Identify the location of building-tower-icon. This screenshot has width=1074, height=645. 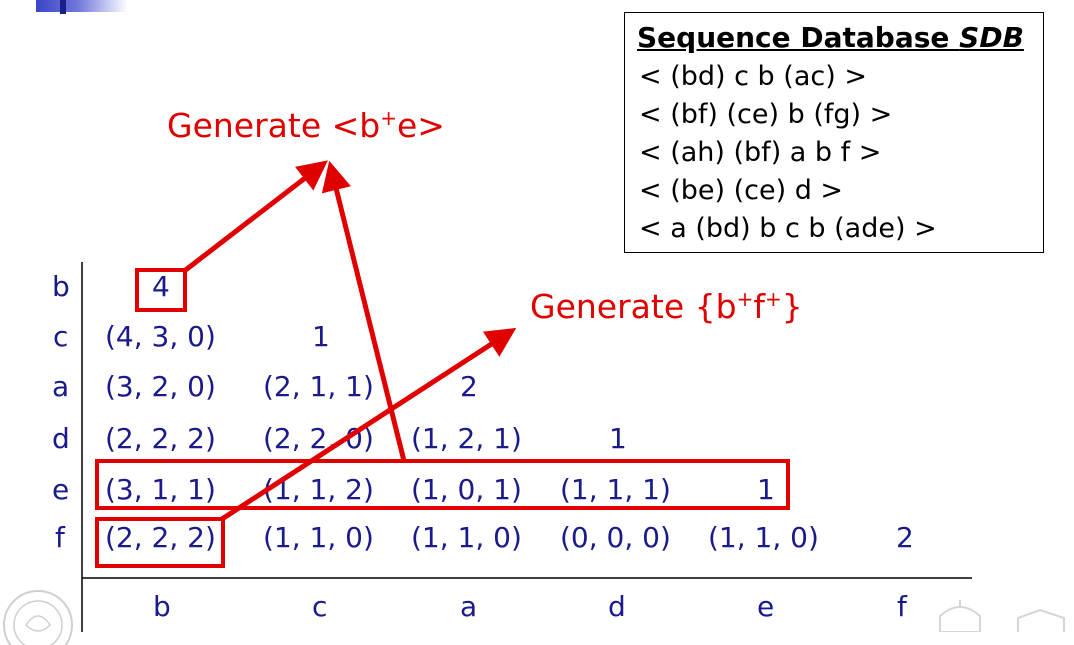
(1041, 620).